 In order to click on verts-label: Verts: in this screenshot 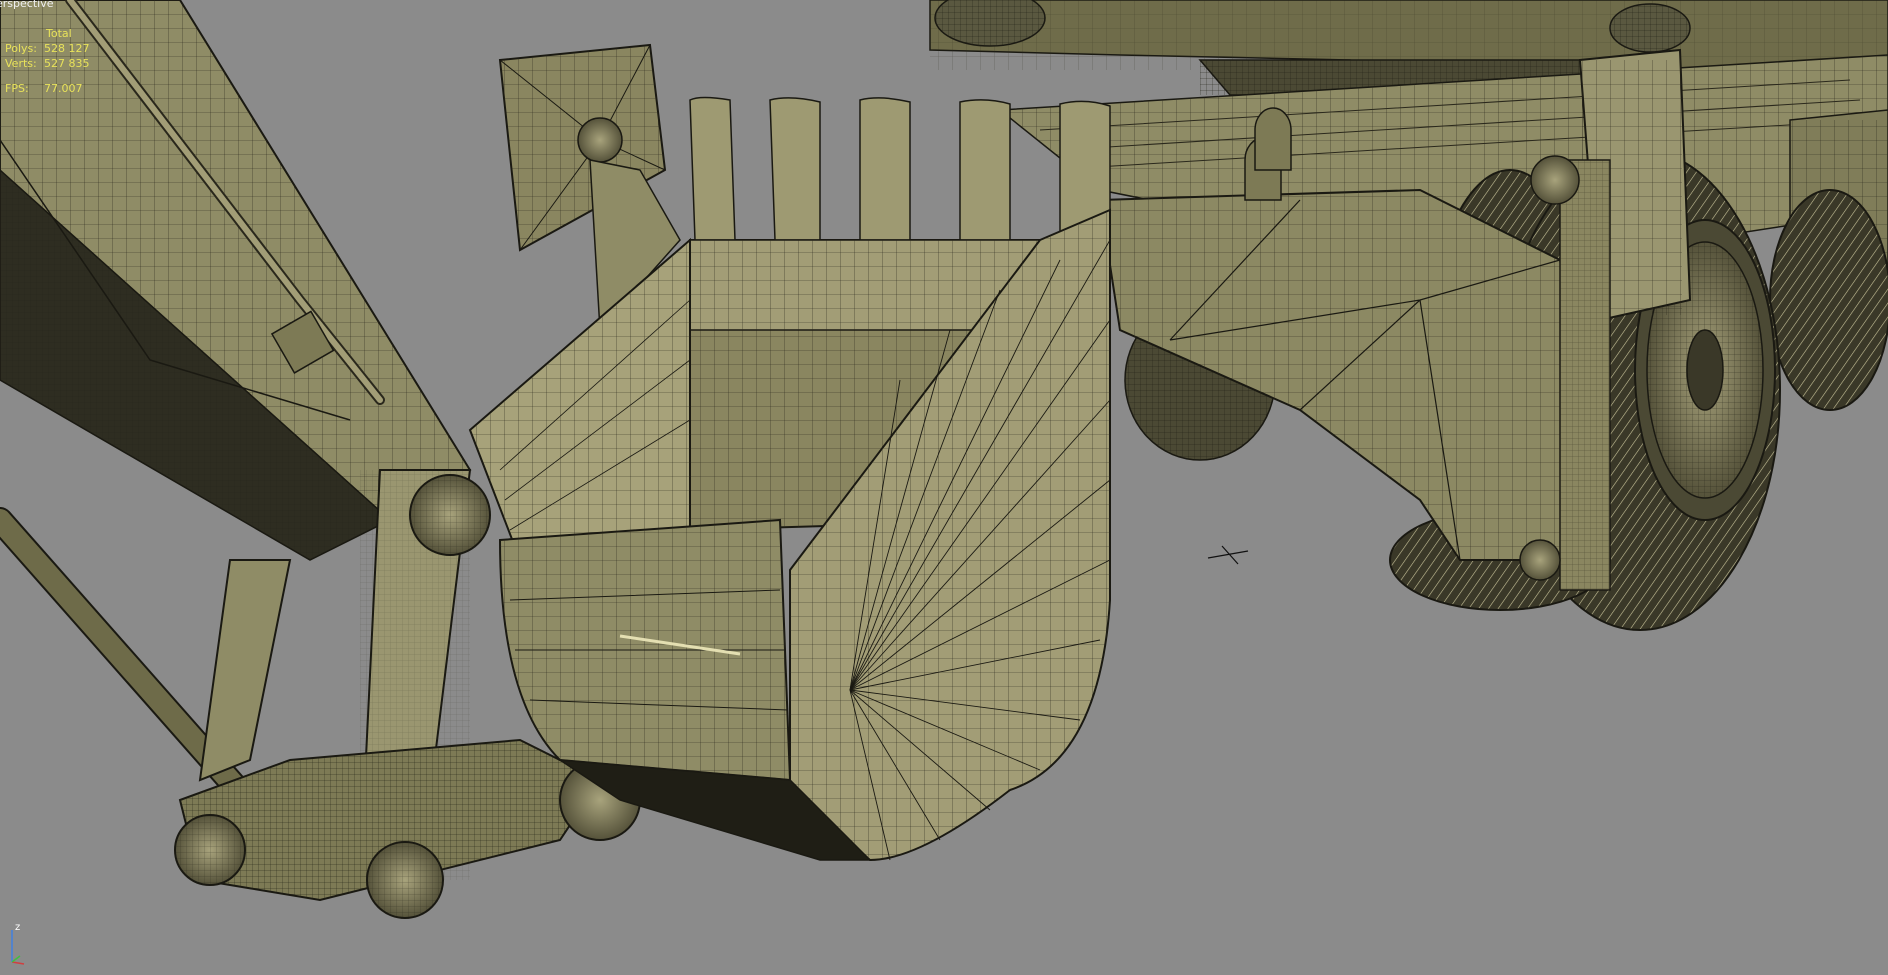, I will do `click(21, 63)`.